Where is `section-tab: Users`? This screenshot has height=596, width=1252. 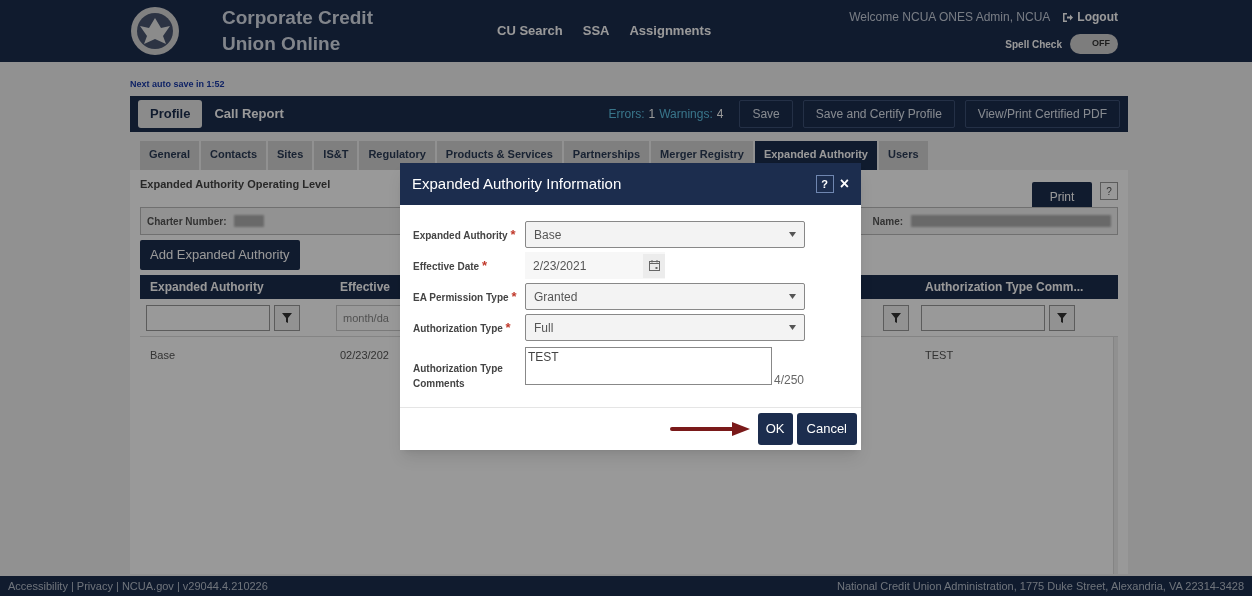
section-tab: Users is located at coordinates (903, 155).